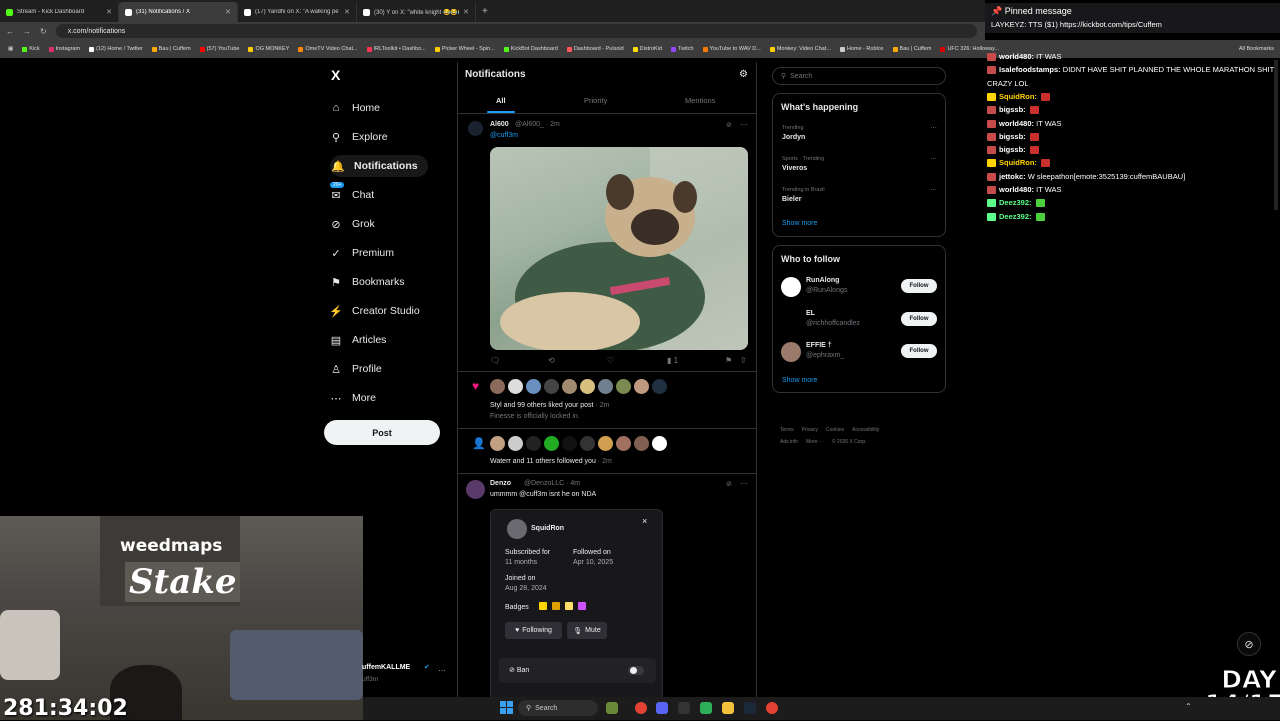 The height and width of the screenshot is (721, 1280). I want to click on widget-icon, so click(612, 708).